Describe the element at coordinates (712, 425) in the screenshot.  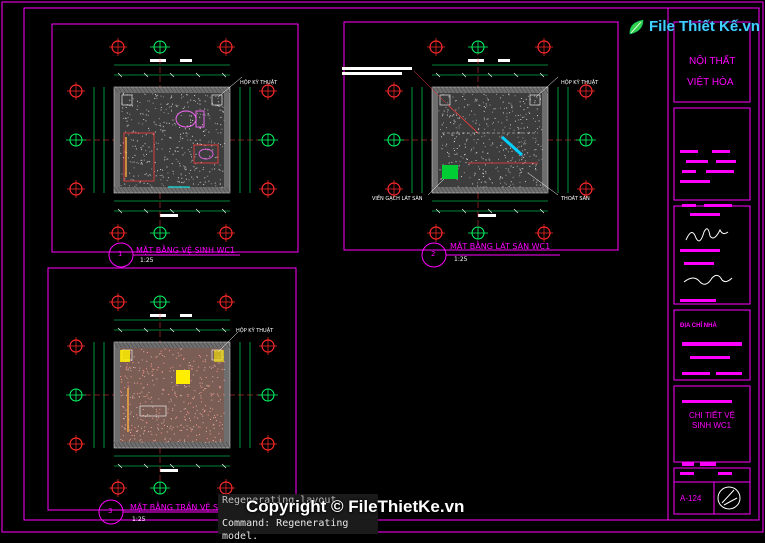
I see `drawing-title-line-2: SINH WC1` at that location.